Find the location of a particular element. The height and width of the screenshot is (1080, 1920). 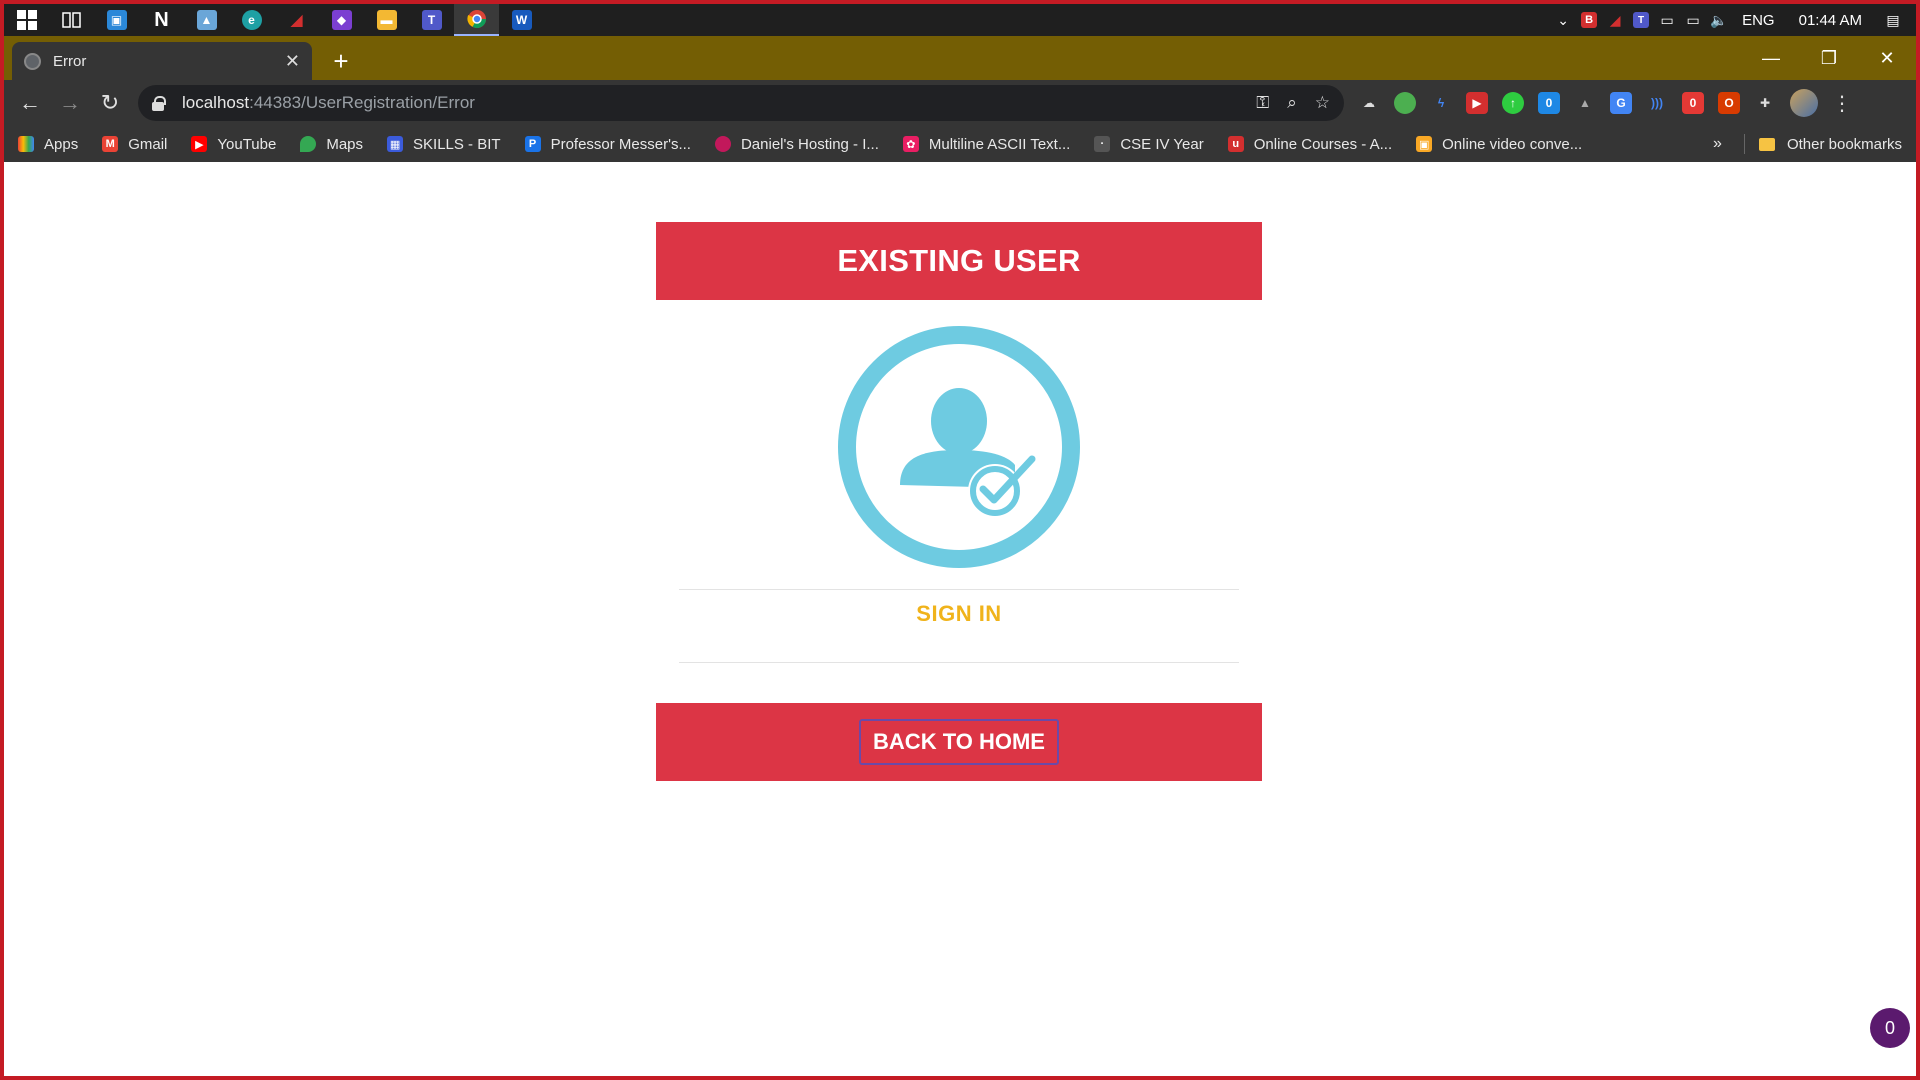

chat-badge: 0 is located at coordinates (1890, 1028).